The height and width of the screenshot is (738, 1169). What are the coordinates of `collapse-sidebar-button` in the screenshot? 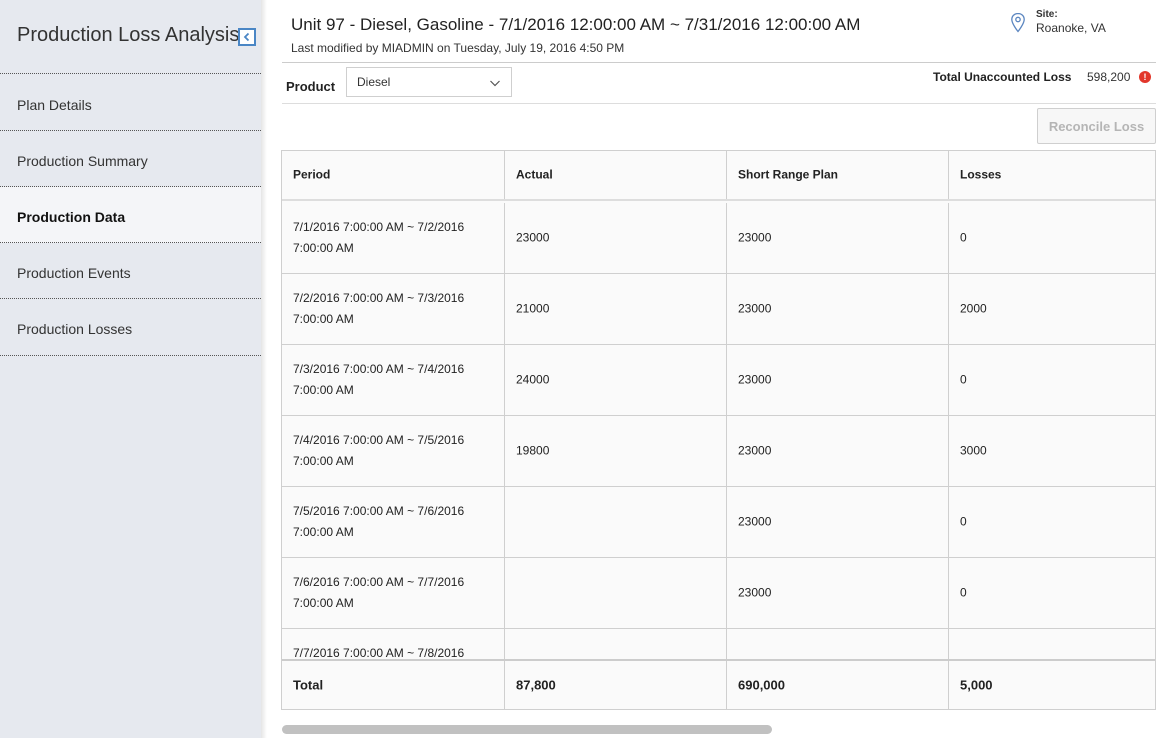 It's located at (247, 37).